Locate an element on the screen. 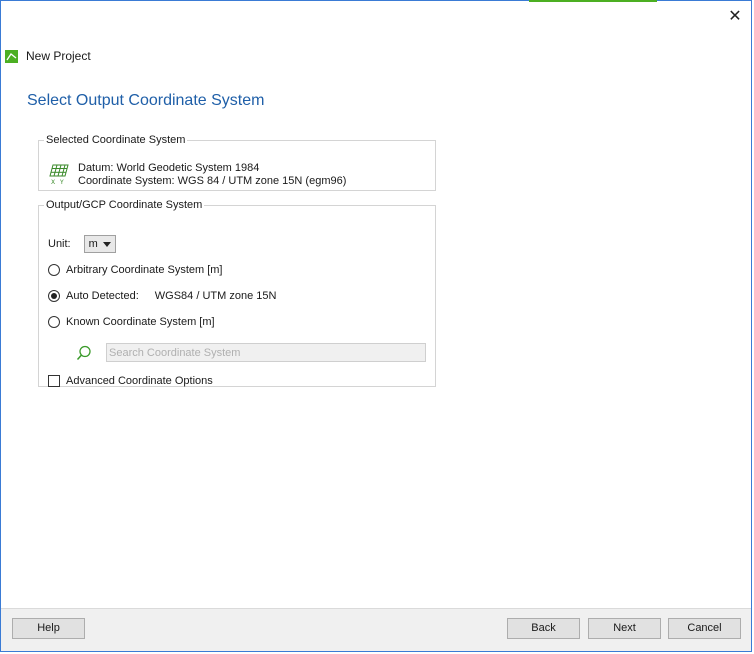  unit-label: Unit: is located at coordinates (59, 244).